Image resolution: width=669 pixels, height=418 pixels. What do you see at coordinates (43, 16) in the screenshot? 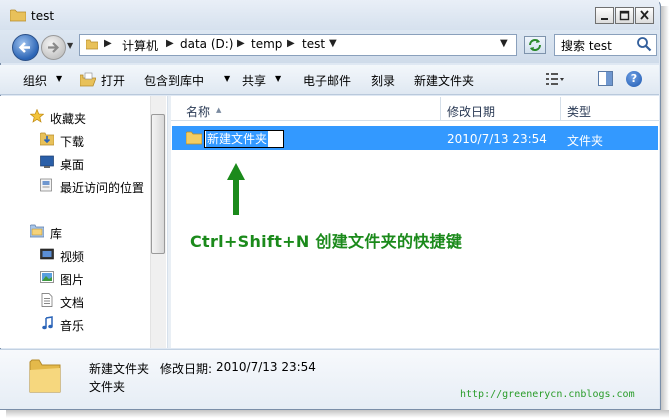
I see `window-title: test` at bounding box center [43, 16].